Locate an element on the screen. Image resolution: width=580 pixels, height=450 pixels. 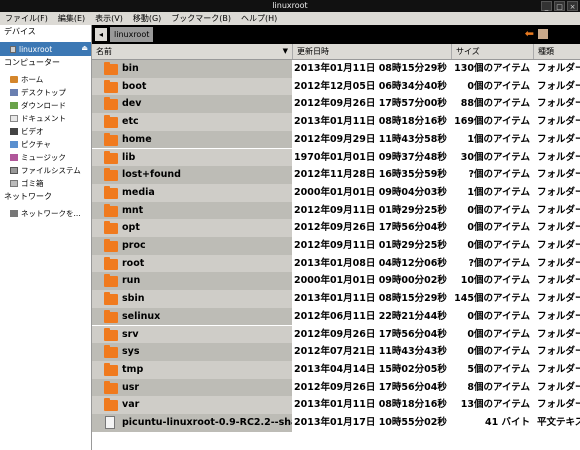
file-name-cell: var is located at coordinates (192, 405).